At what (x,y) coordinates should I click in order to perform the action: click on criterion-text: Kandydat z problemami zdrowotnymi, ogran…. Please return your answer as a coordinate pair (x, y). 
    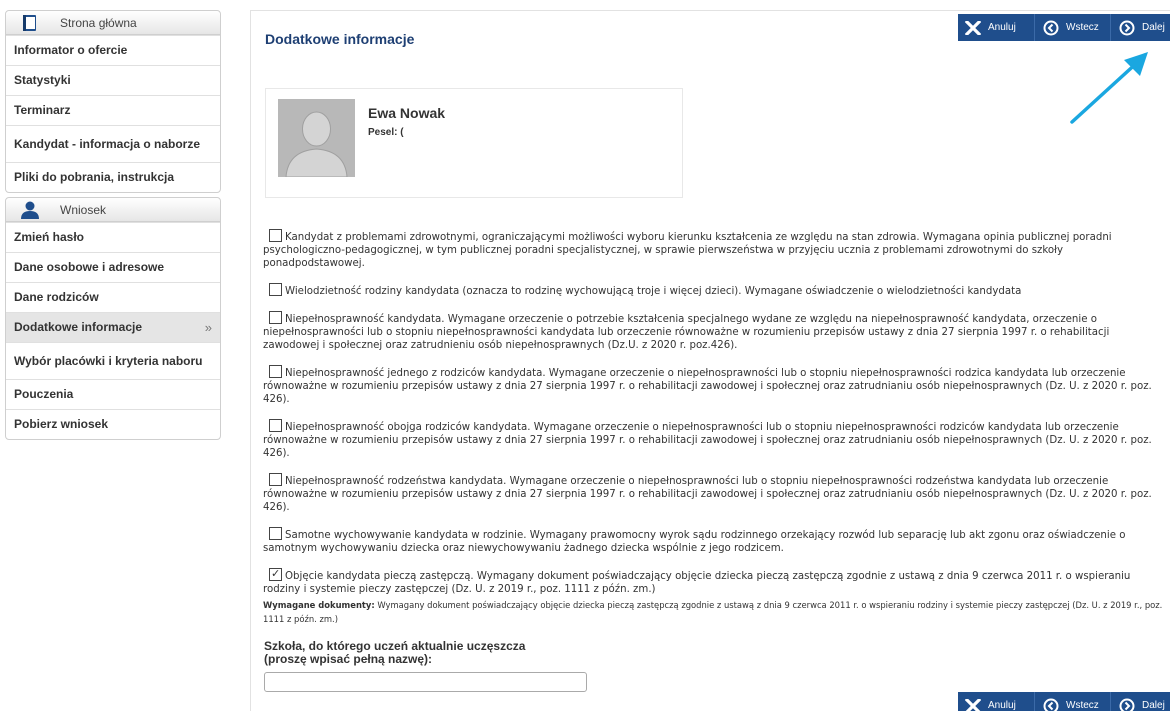
    Looking at the image, I should click on (687, 250).